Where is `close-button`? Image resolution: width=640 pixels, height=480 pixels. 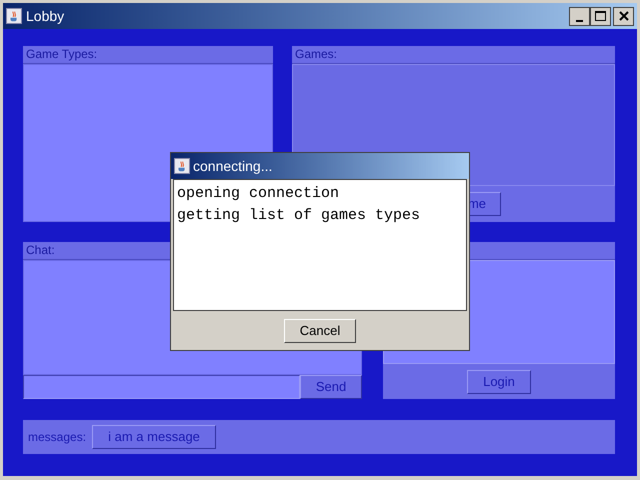
close-button is located at coordinates (623, 16).